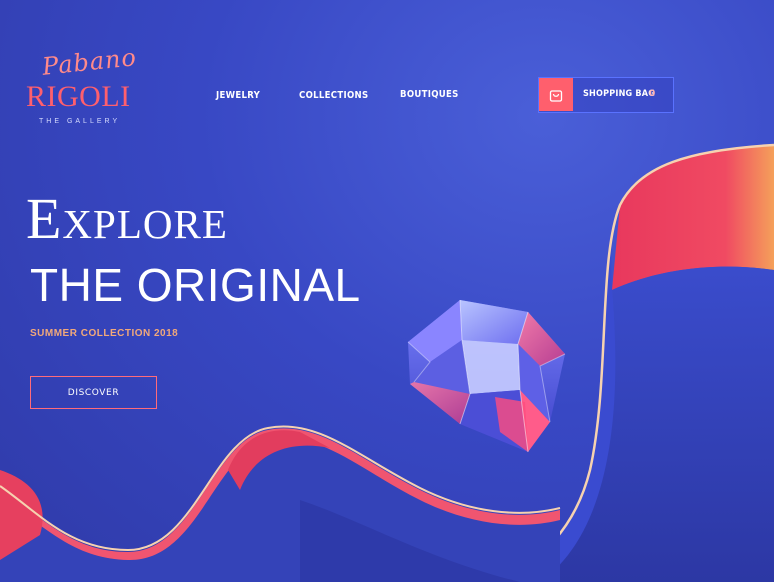 This screenshot has width=774, height=582. Describe the element at coordinates (486, 376) in the screenshot. I see `diamond-image` at that location.